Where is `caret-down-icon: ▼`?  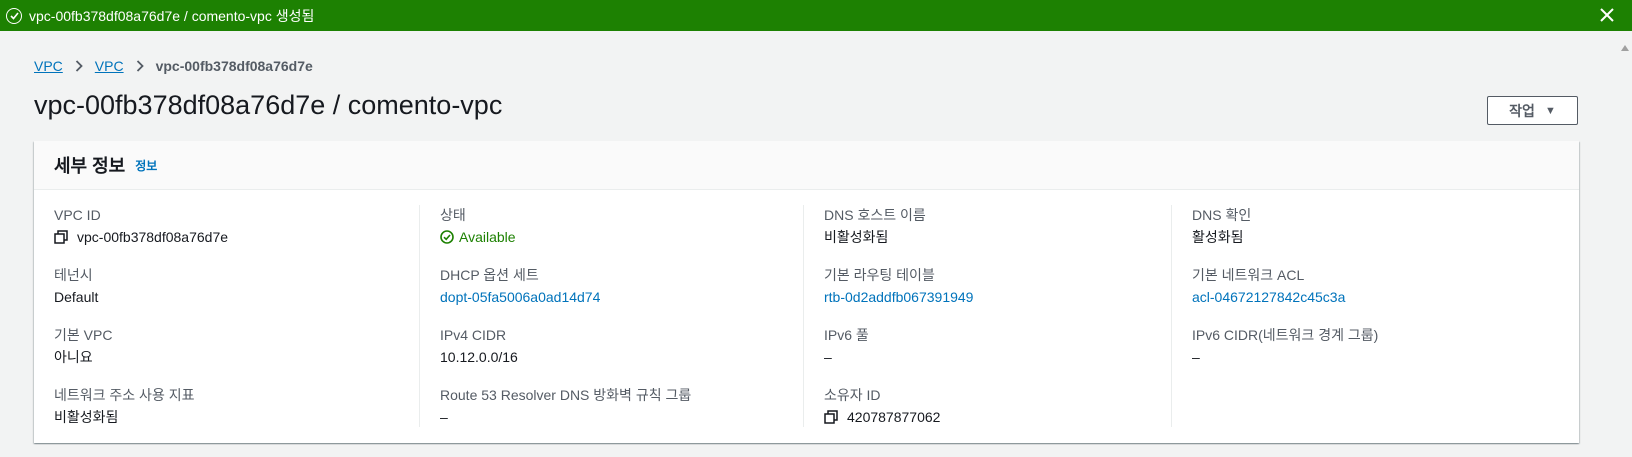
caret-down-icon: ▼ is located at coordinates (1550, 110).